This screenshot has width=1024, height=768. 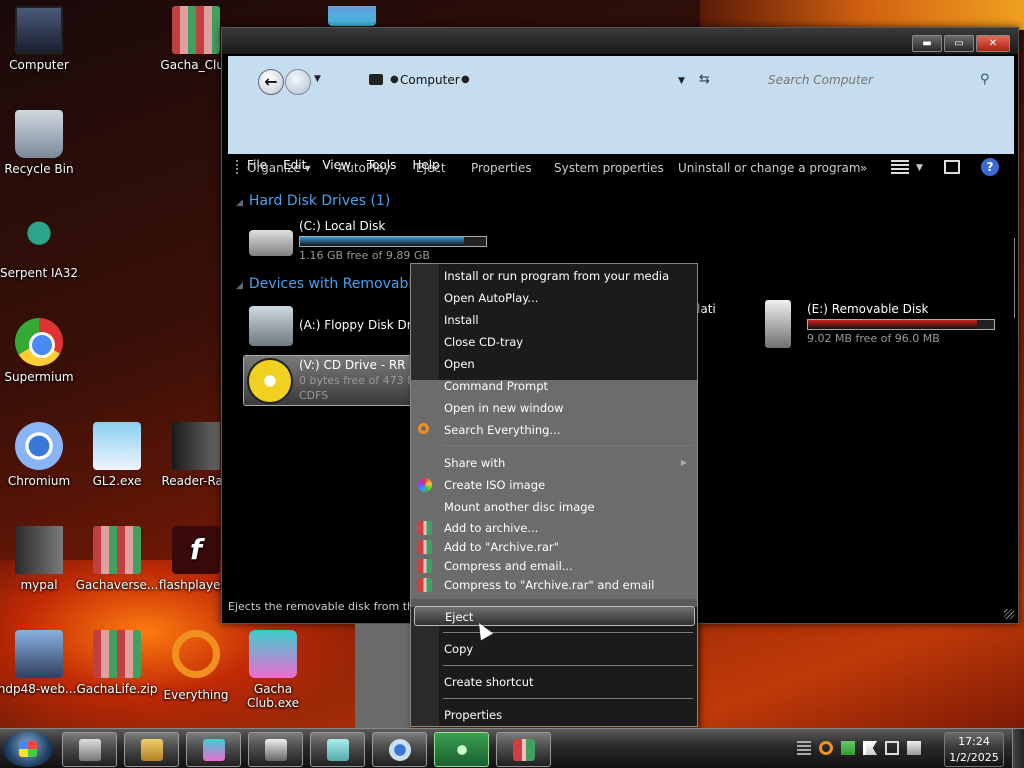 What do you see at coordinates (804, 748) in the screenshot?
I see `tray-list-icon` at bounding box center [804, 748].